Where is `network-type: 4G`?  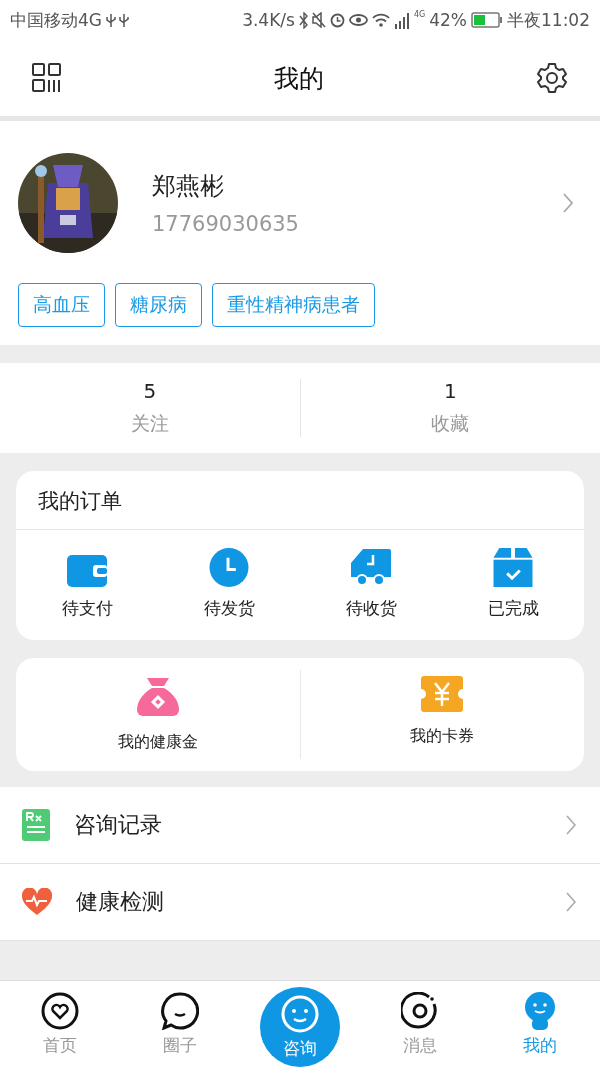
network-type: 4G is located at coordinates (419, 14).